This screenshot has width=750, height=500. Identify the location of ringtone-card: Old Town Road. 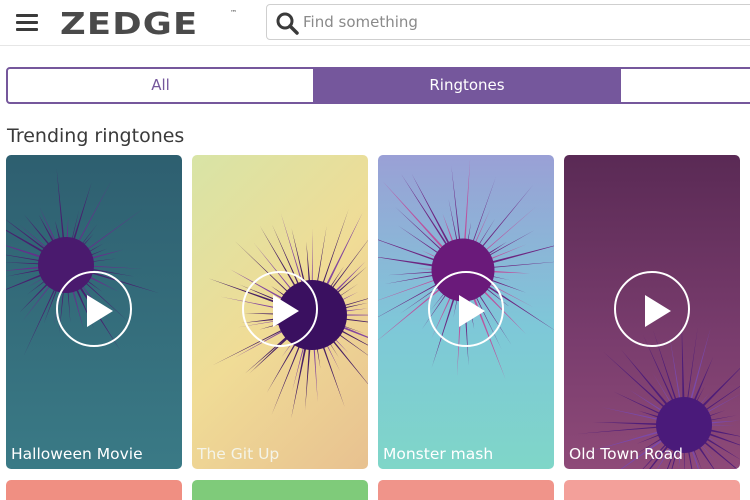
(652, 312).